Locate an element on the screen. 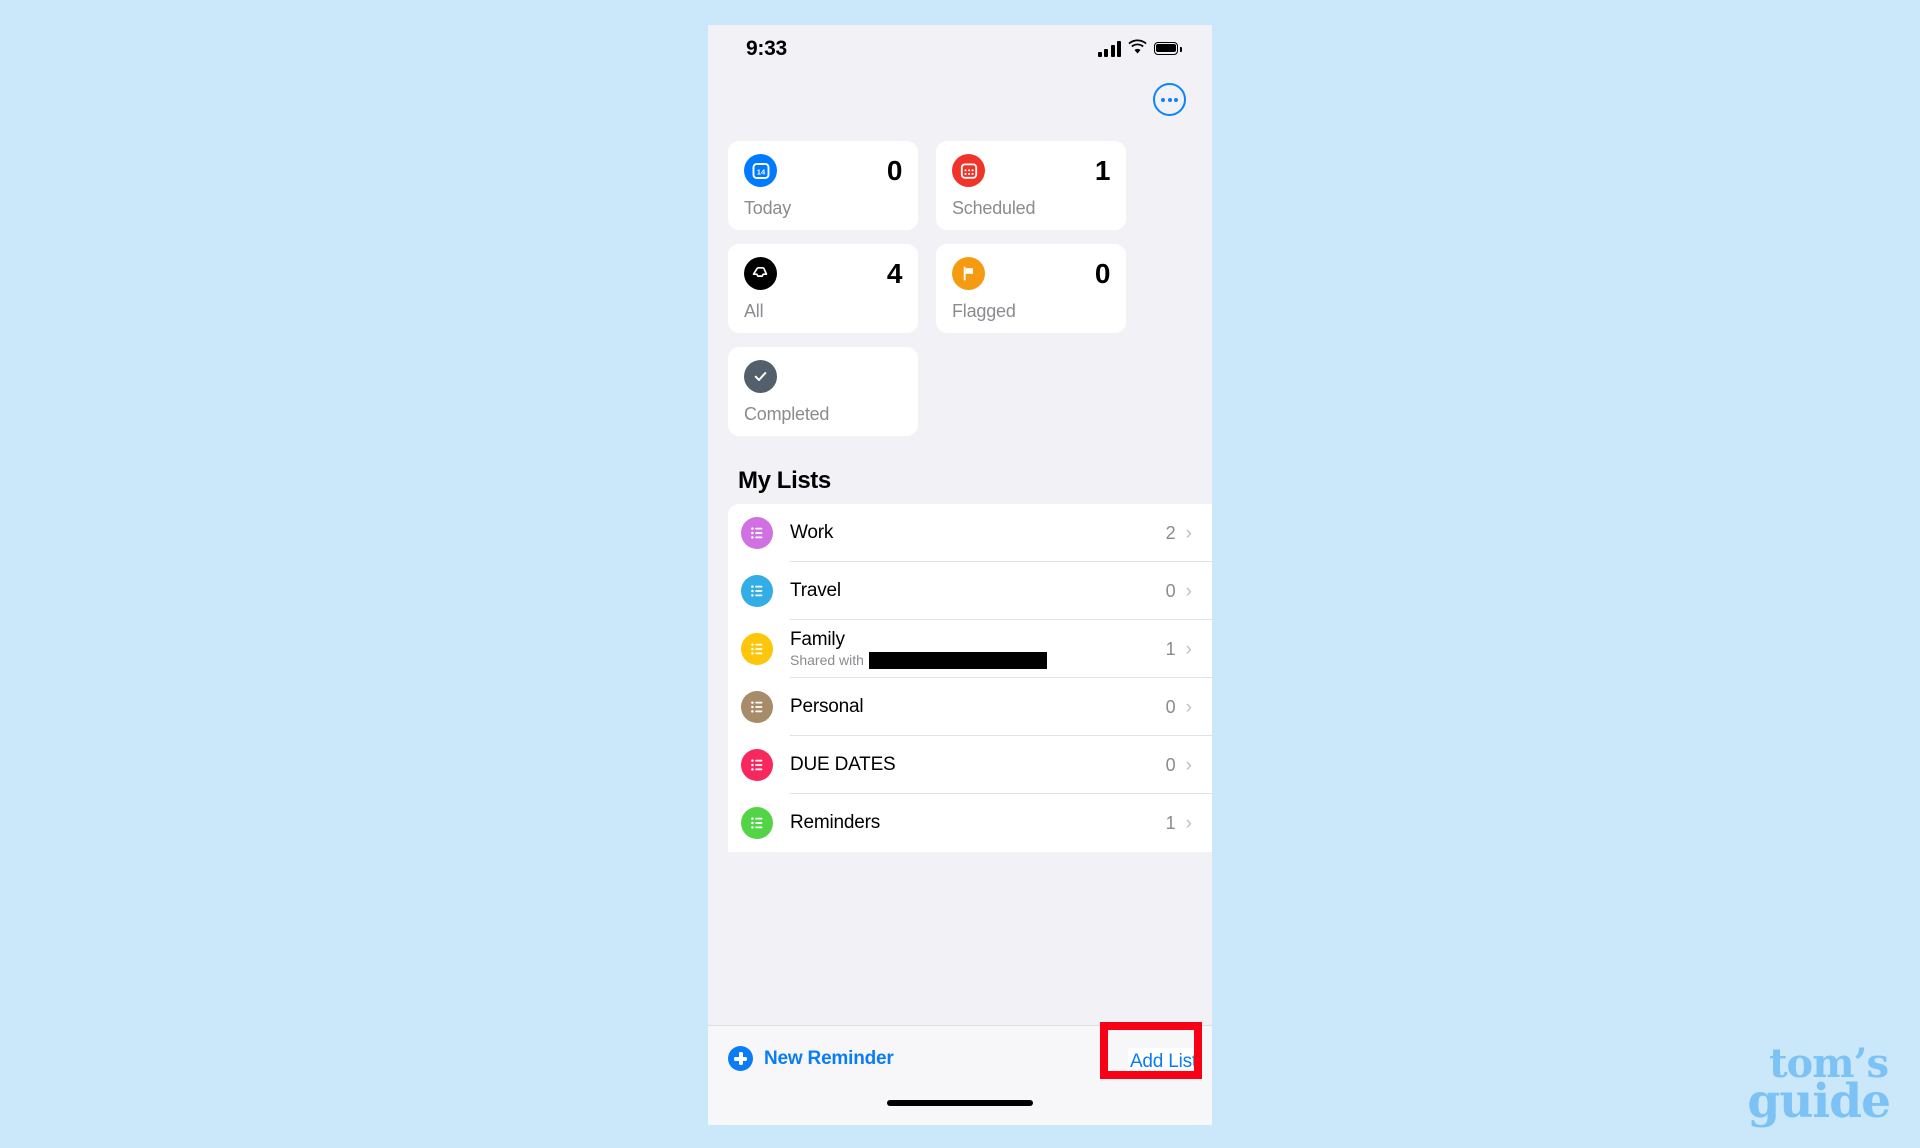 The height and width of the screenshot is (1148, 1920). plus-circle-icon is located at coordinates (740, 1058).